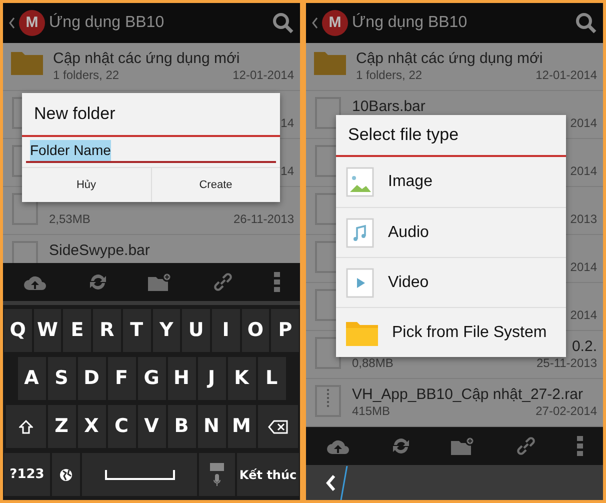 The height and width of the screenshot is (503, 606). I want to click on option-label: Video, so click(408, 282).